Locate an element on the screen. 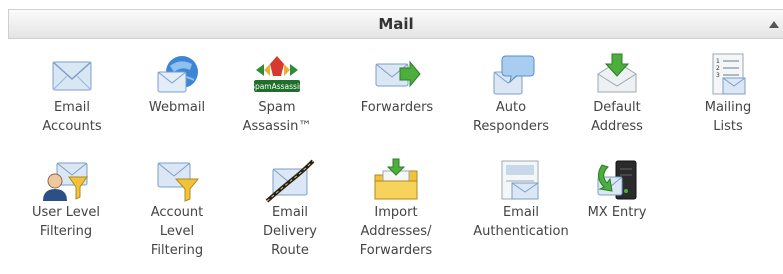 Image resolution: width=783 pixels, height=274 pixels. auto-responders-link: Auto Responders is located at coordinates (511, 94).